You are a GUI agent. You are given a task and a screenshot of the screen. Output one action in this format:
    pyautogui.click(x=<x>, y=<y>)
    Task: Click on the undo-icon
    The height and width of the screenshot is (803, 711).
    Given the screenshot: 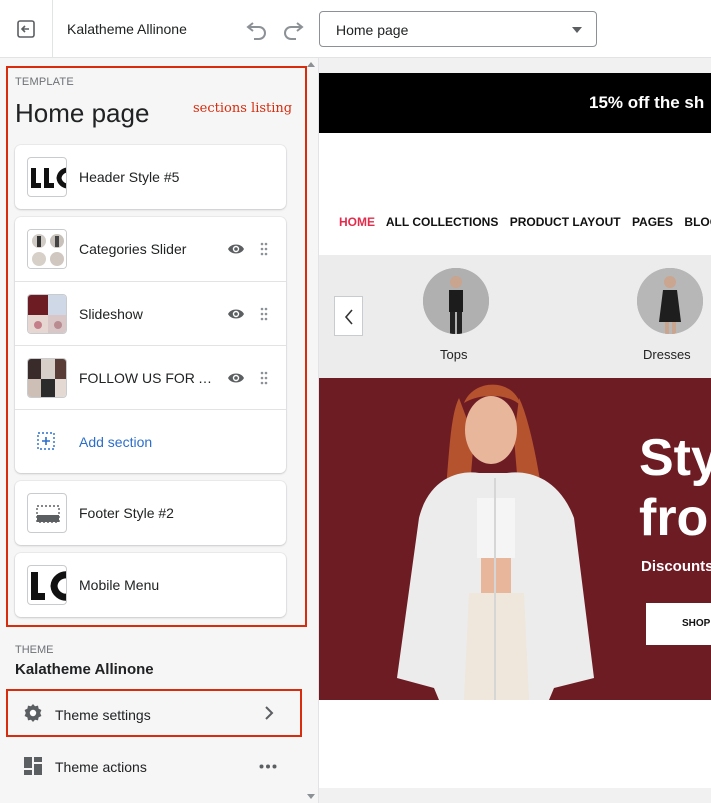 What is the action you would take?
    pyautogui.click(x=256, y=31)
    